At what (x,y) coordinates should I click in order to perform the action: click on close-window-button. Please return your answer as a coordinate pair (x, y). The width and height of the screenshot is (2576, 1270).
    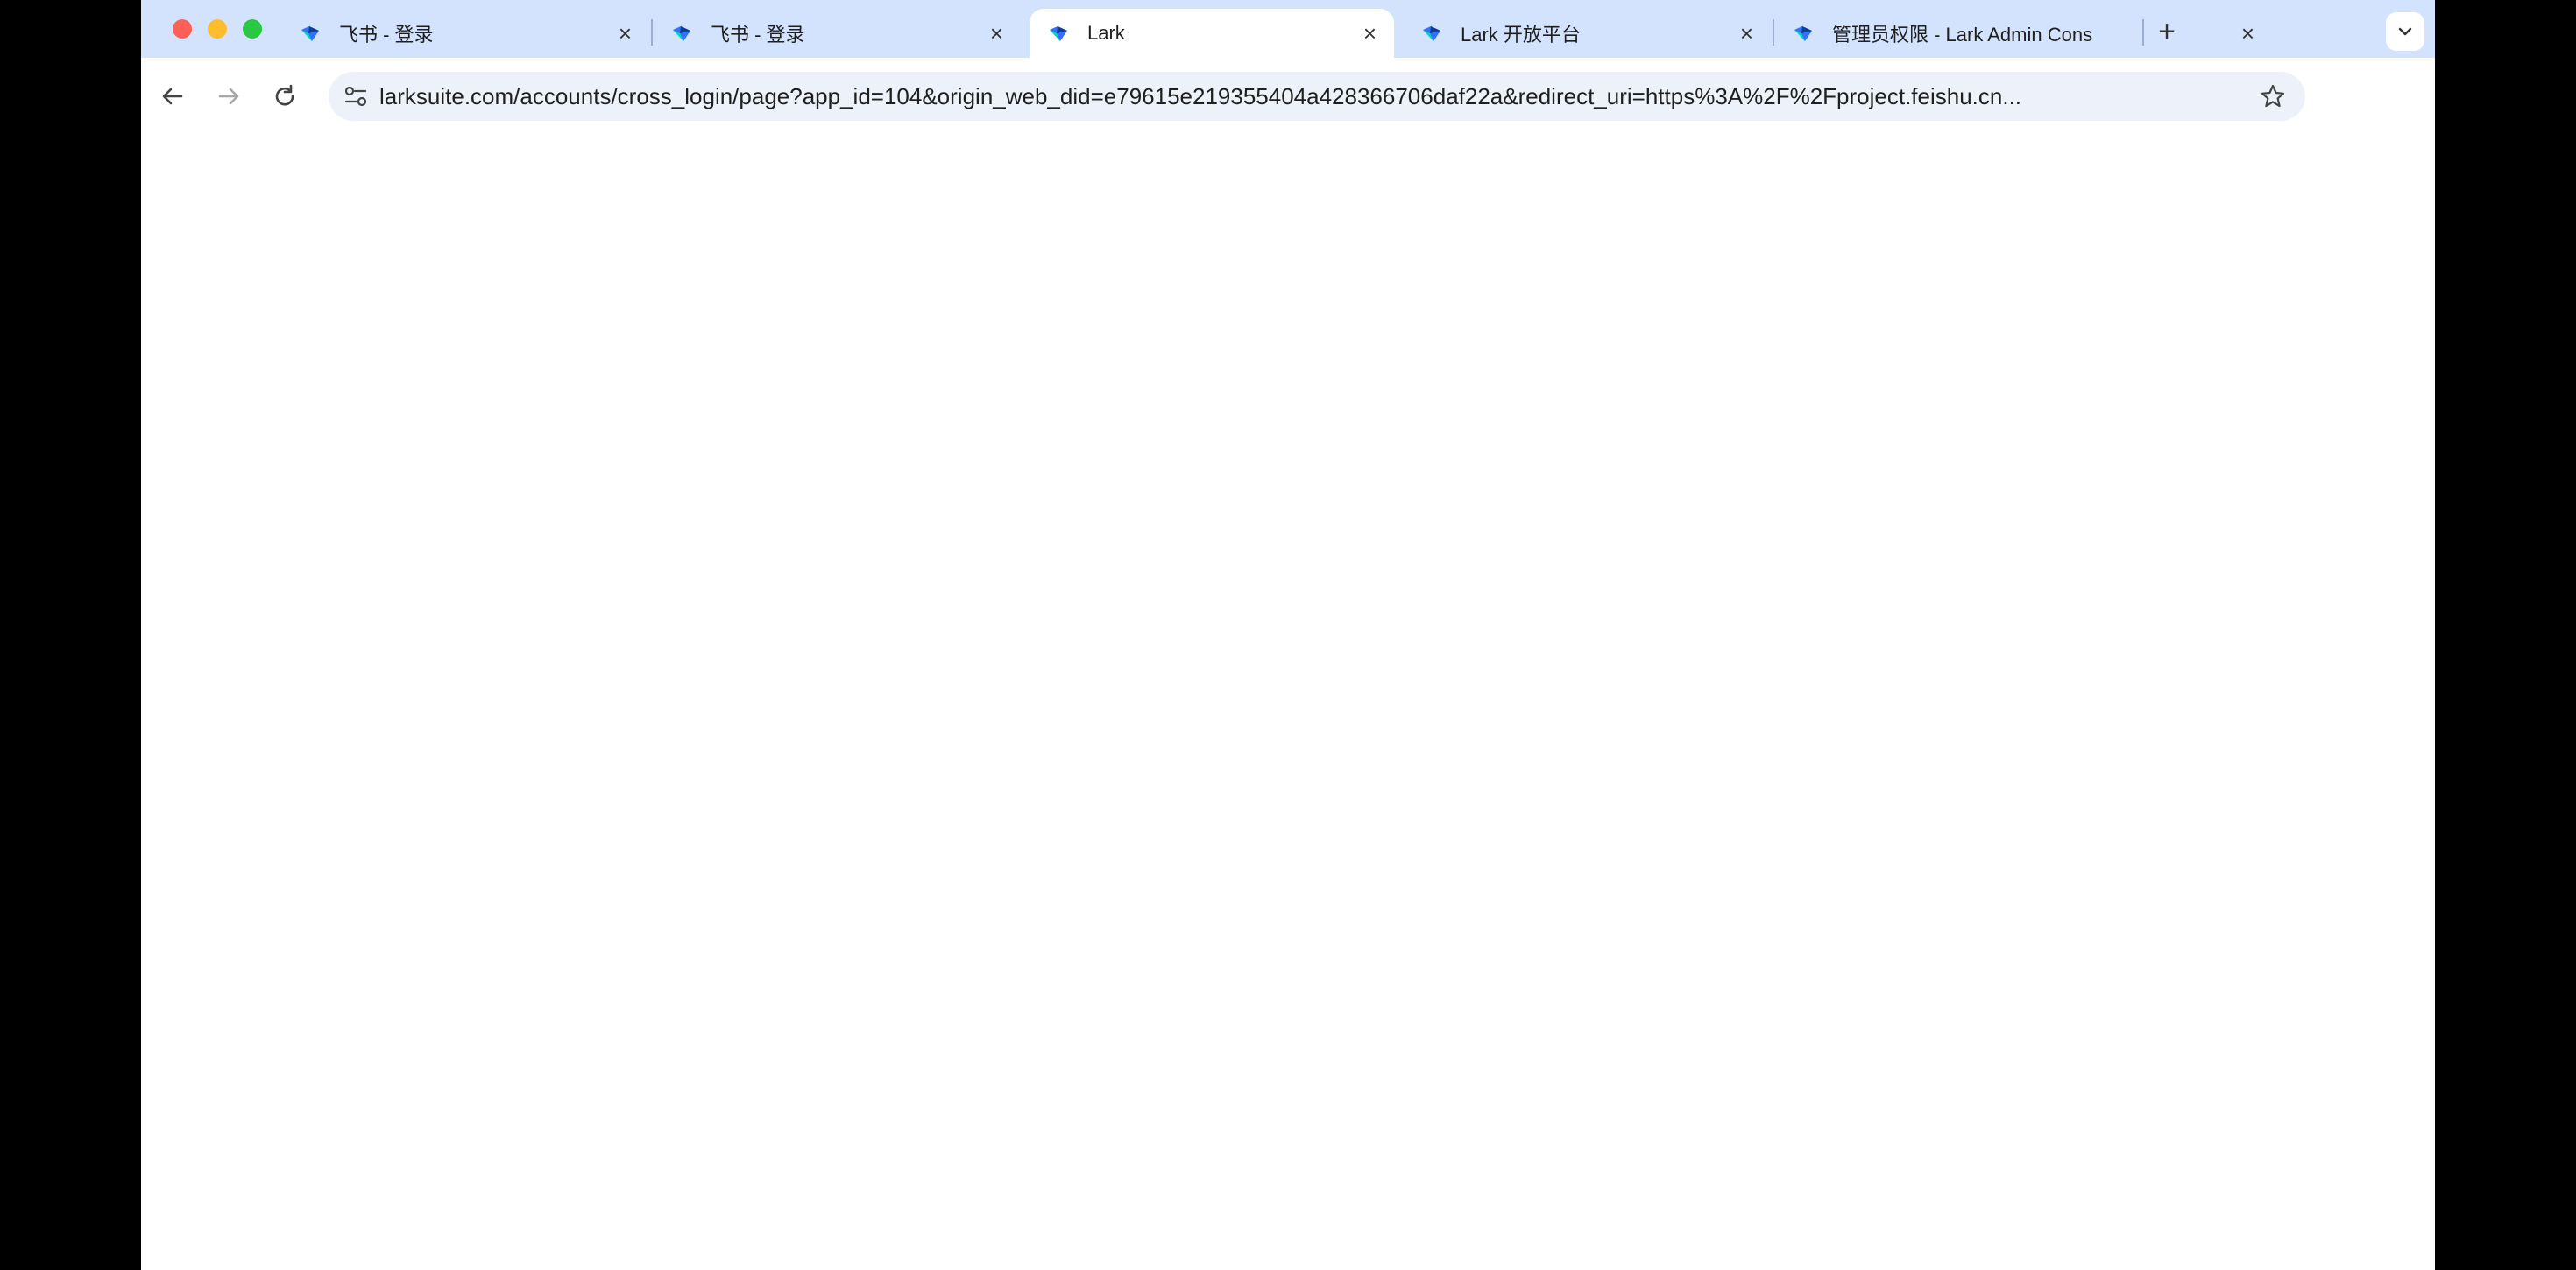
    Looking at the image, I should click on (182, 29).